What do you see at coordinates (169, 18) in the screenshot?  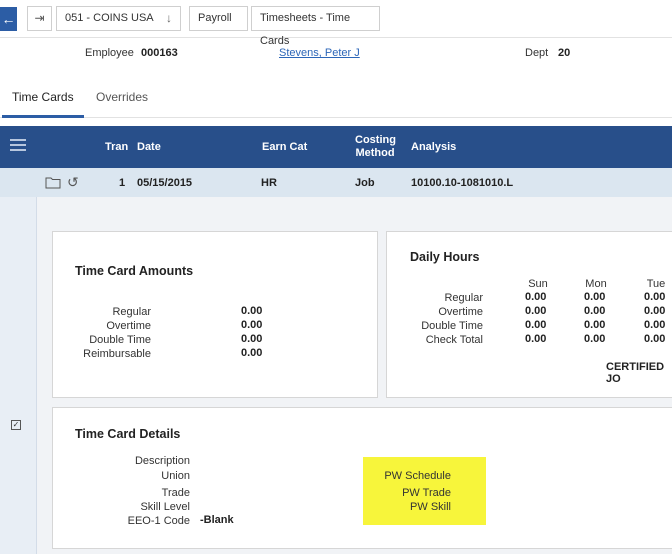 I see `chevron-down-icon: ↓` at bounding box center [169, 18].